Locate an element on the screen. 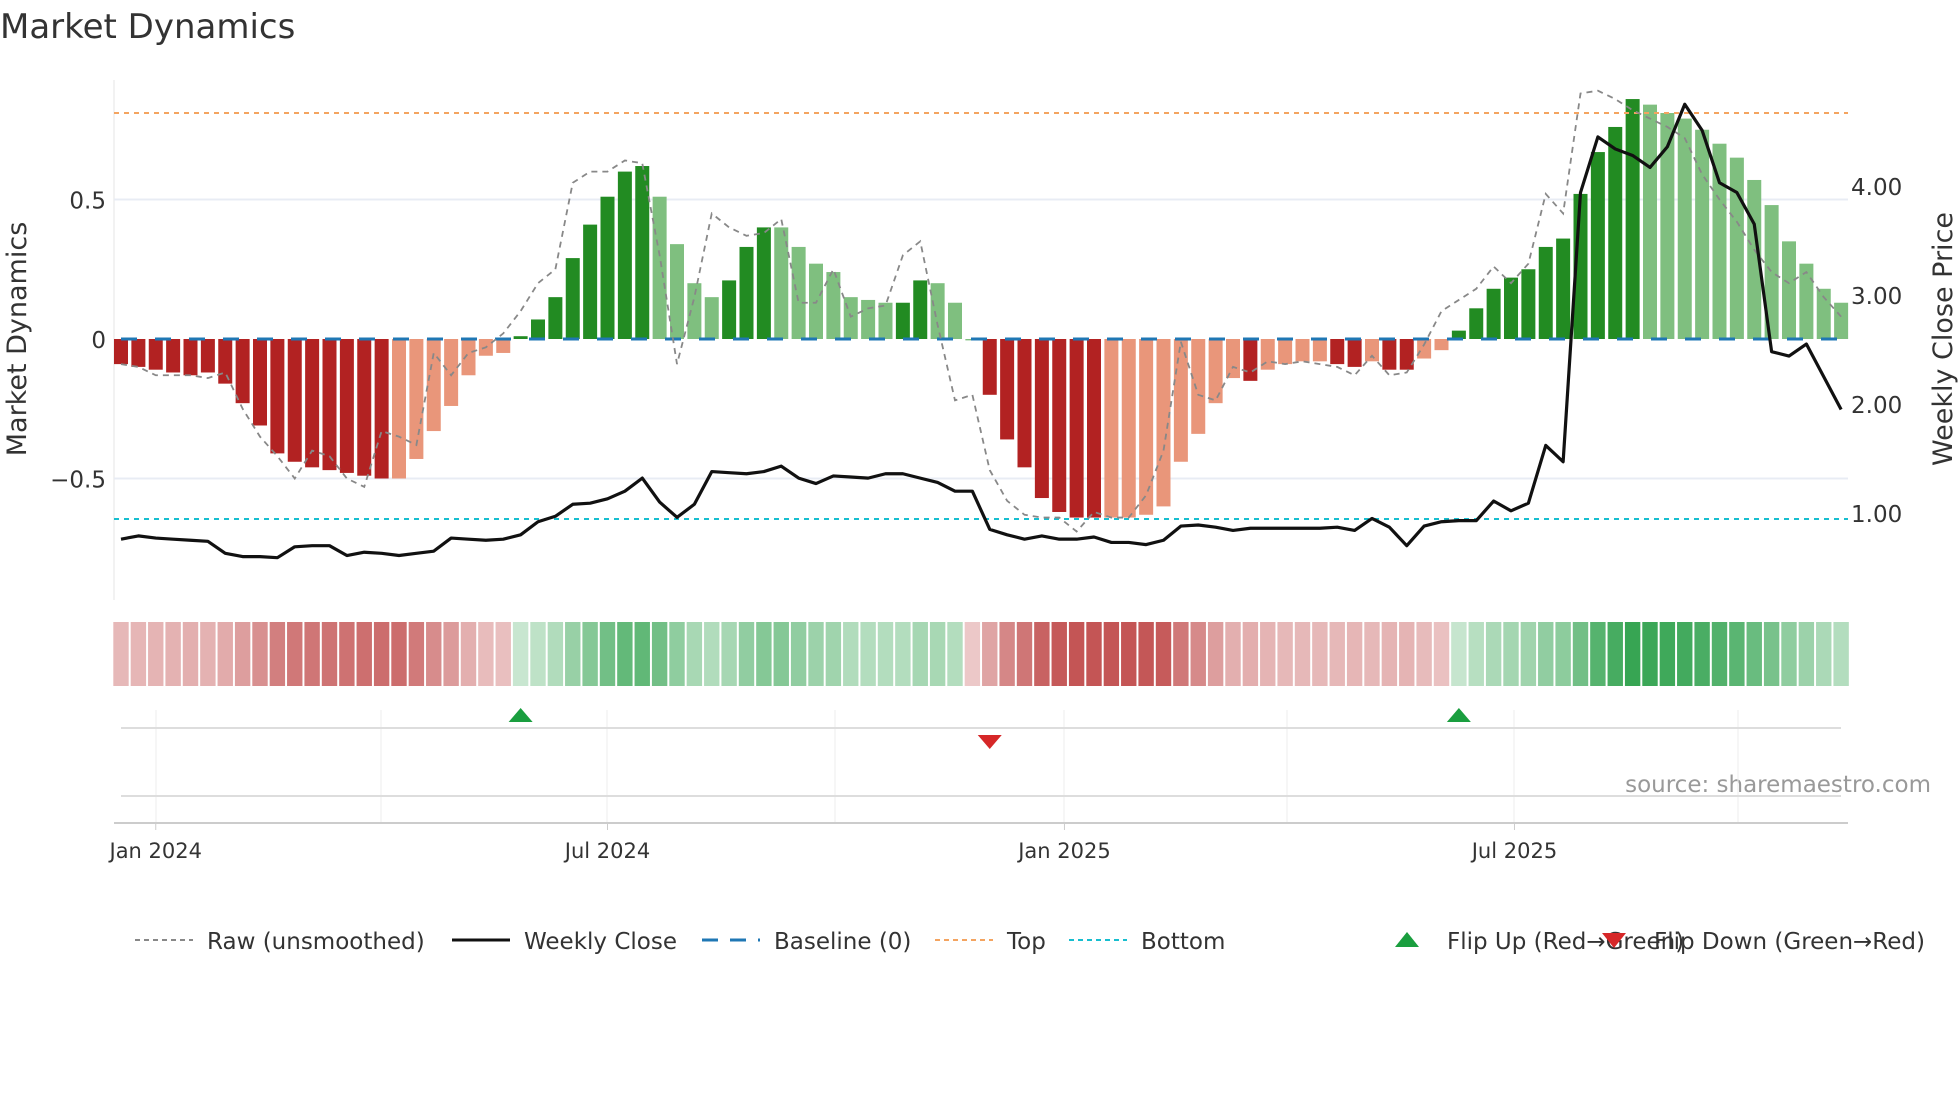 This screenshot has width=1960, height=1102. y2-tick-label: 4.00 is located at coordinates (1876, 188).